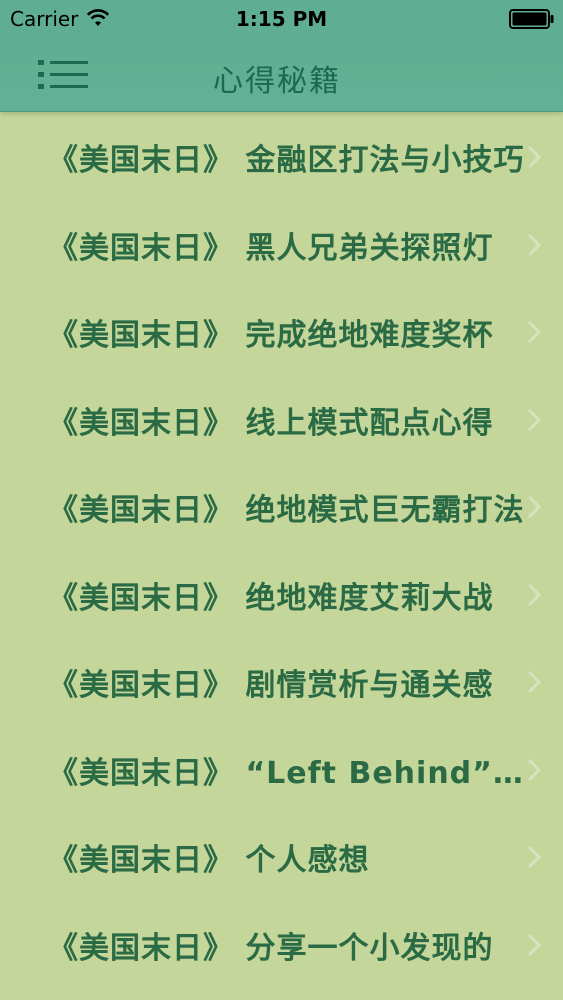  I want to click on list-item: 《美国末日》 绝地模式巨无霸打法, so click(281, 507).